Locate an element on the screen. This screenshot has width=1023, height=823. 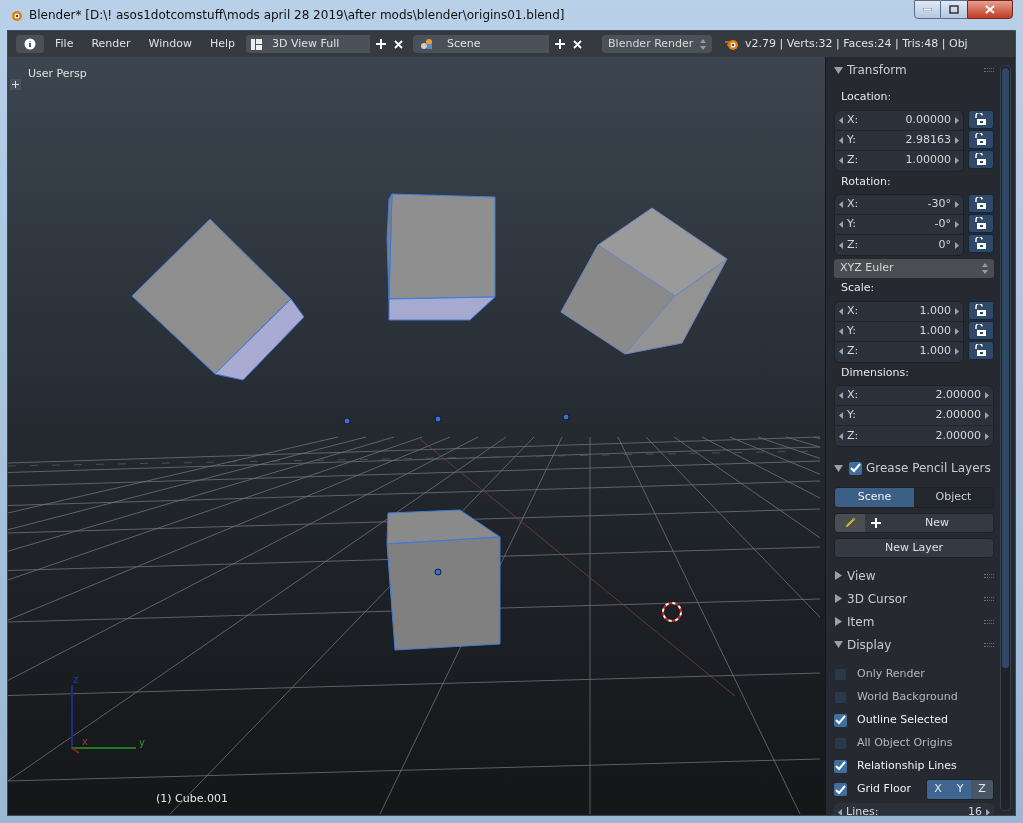
render-engine-dropdown: Blender Render is located at coordinates (657, 44).